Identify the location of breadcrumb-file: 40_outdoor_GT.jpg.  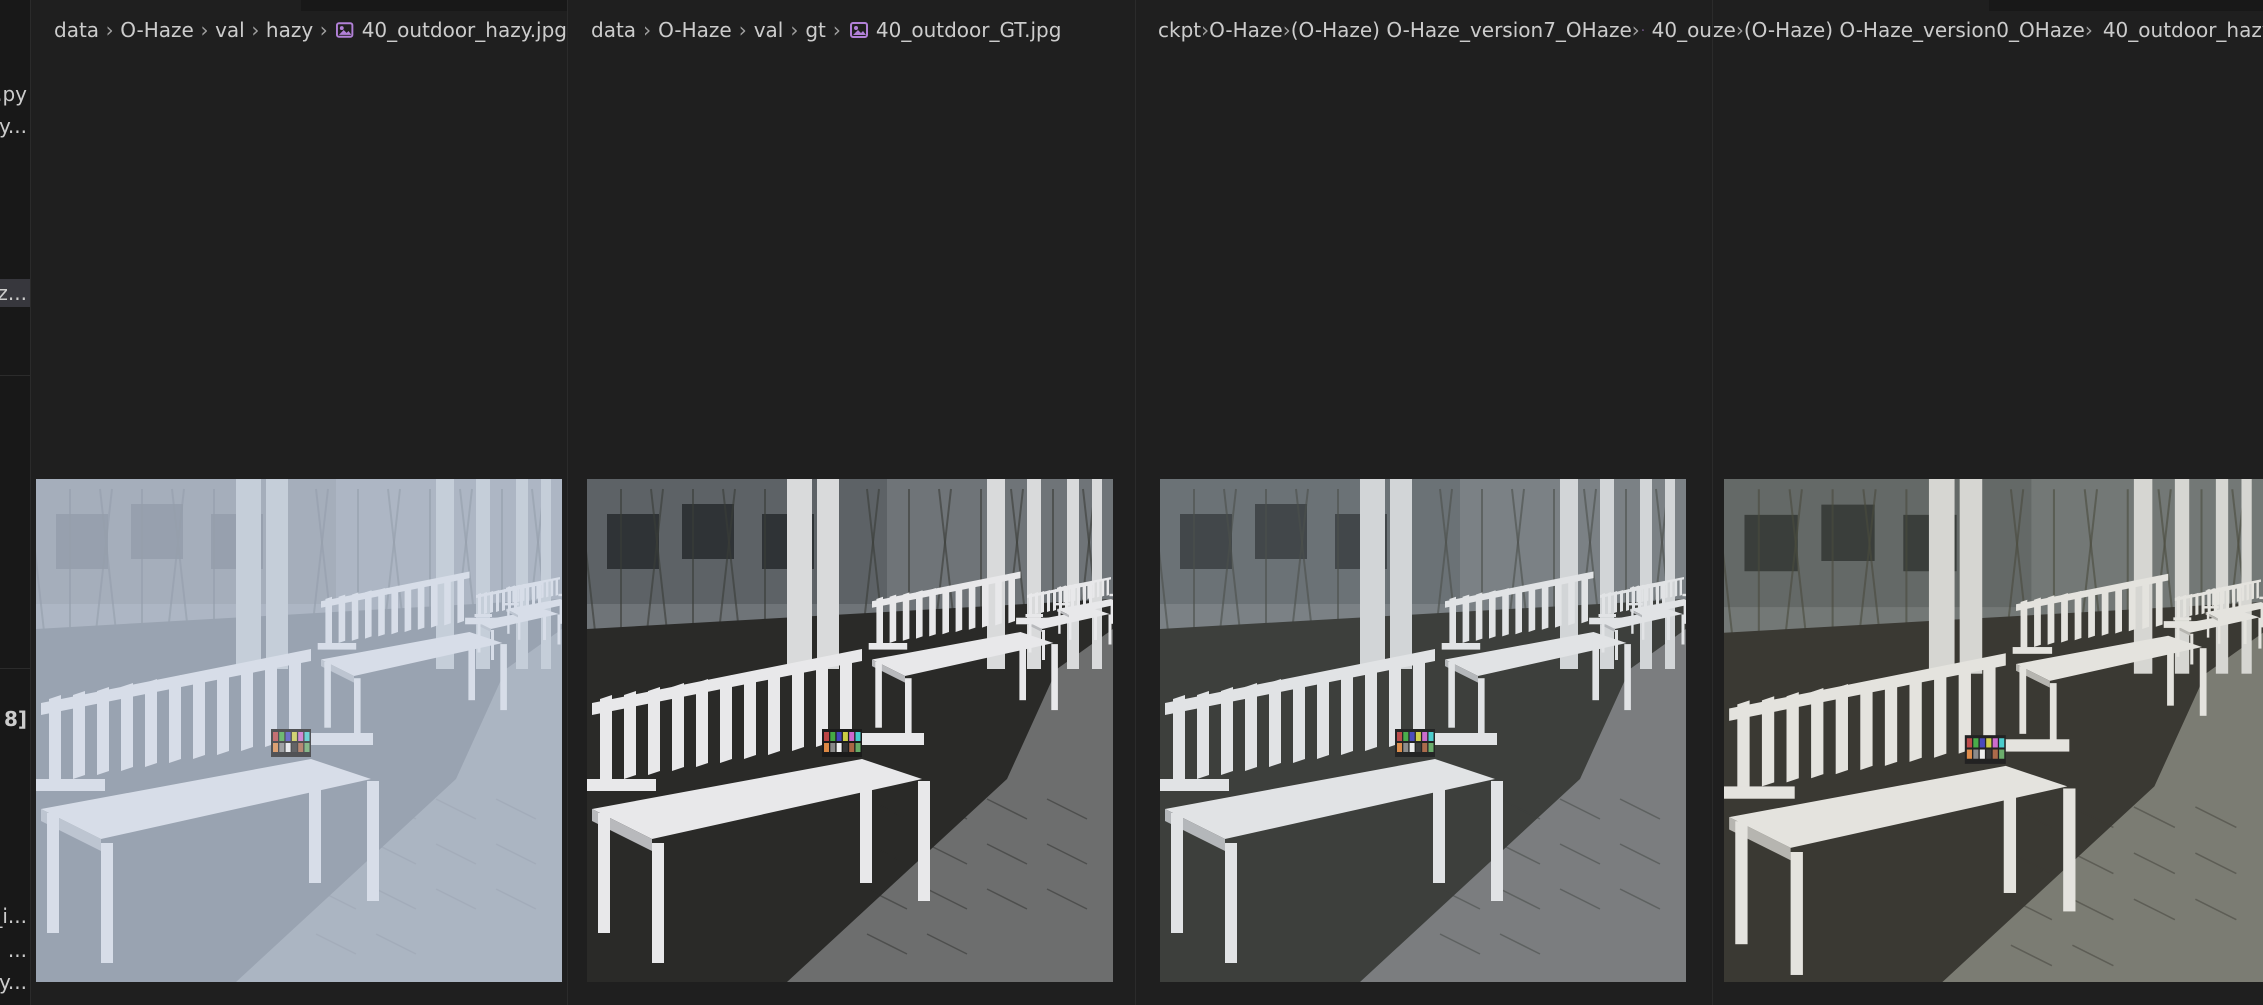
(969, 30).